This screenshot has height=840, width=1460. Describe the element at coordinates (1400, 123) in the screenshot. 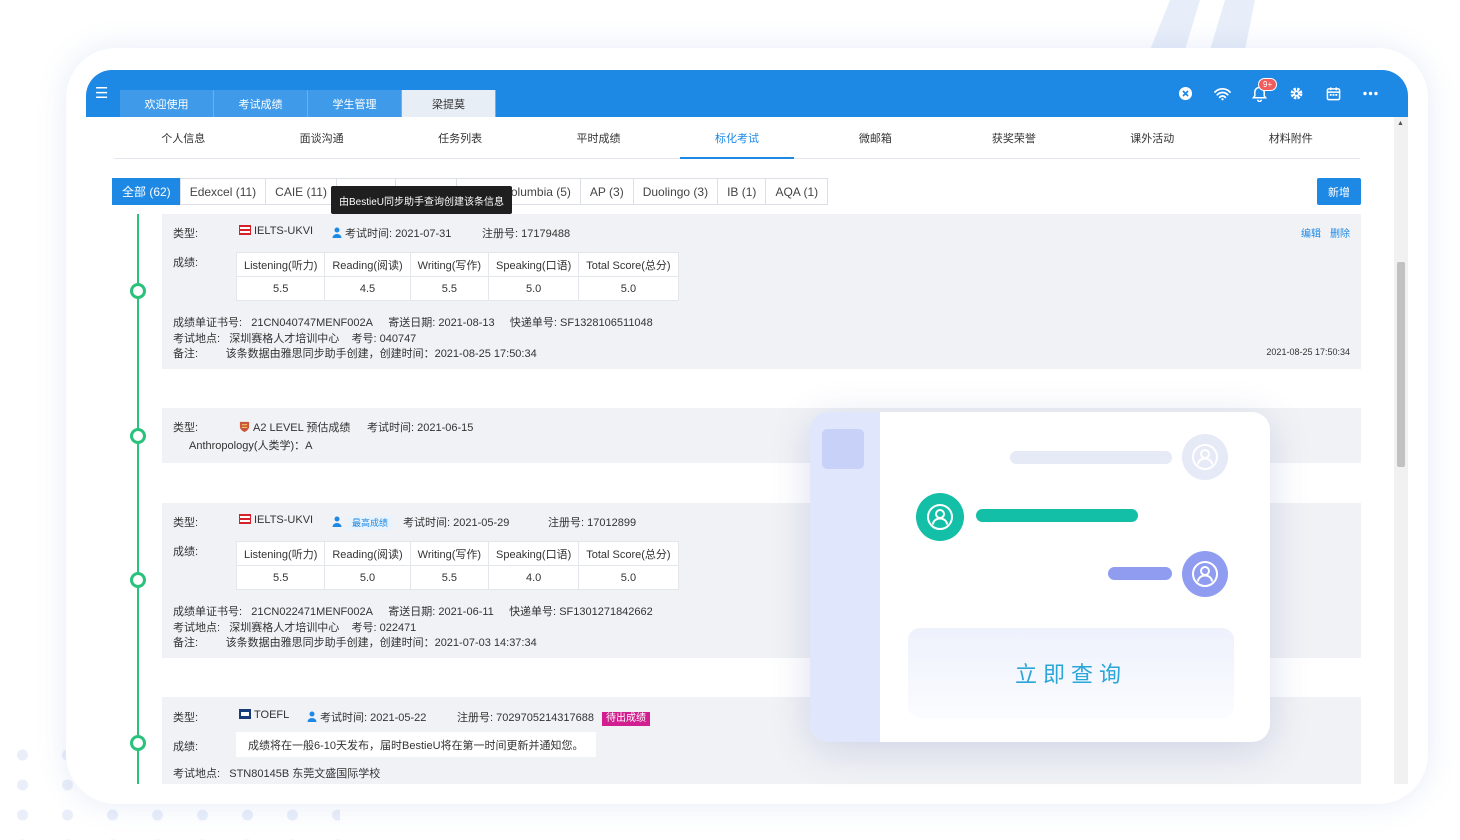

I see `scroll-up-arrow-icon: ▲` at that location.